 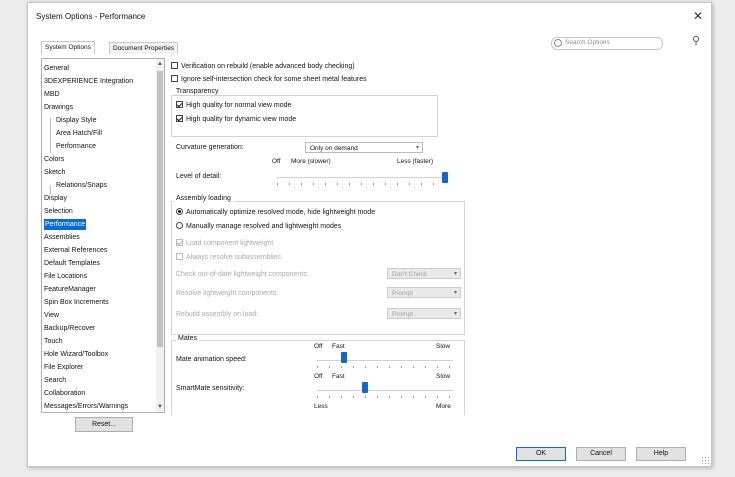 What do you see at coordinates (64, 393) in the screenshot?
I see `tree-item-collaboration: Collaboration` at bounding box center [64, 393].